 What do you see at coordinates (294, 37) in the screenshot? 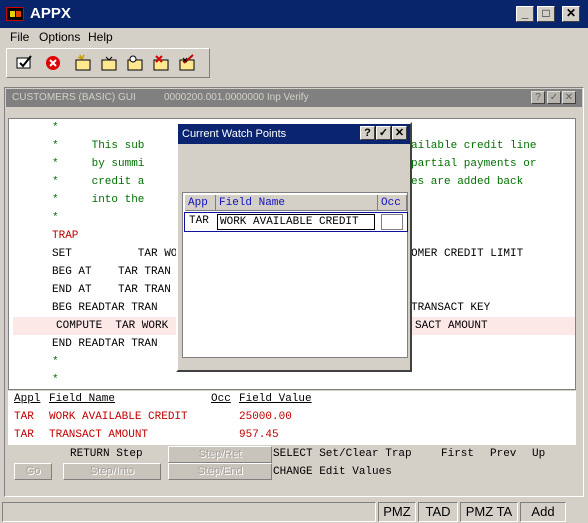
I see `menu-bar: File Options Help` at bounding box center [294, 37].